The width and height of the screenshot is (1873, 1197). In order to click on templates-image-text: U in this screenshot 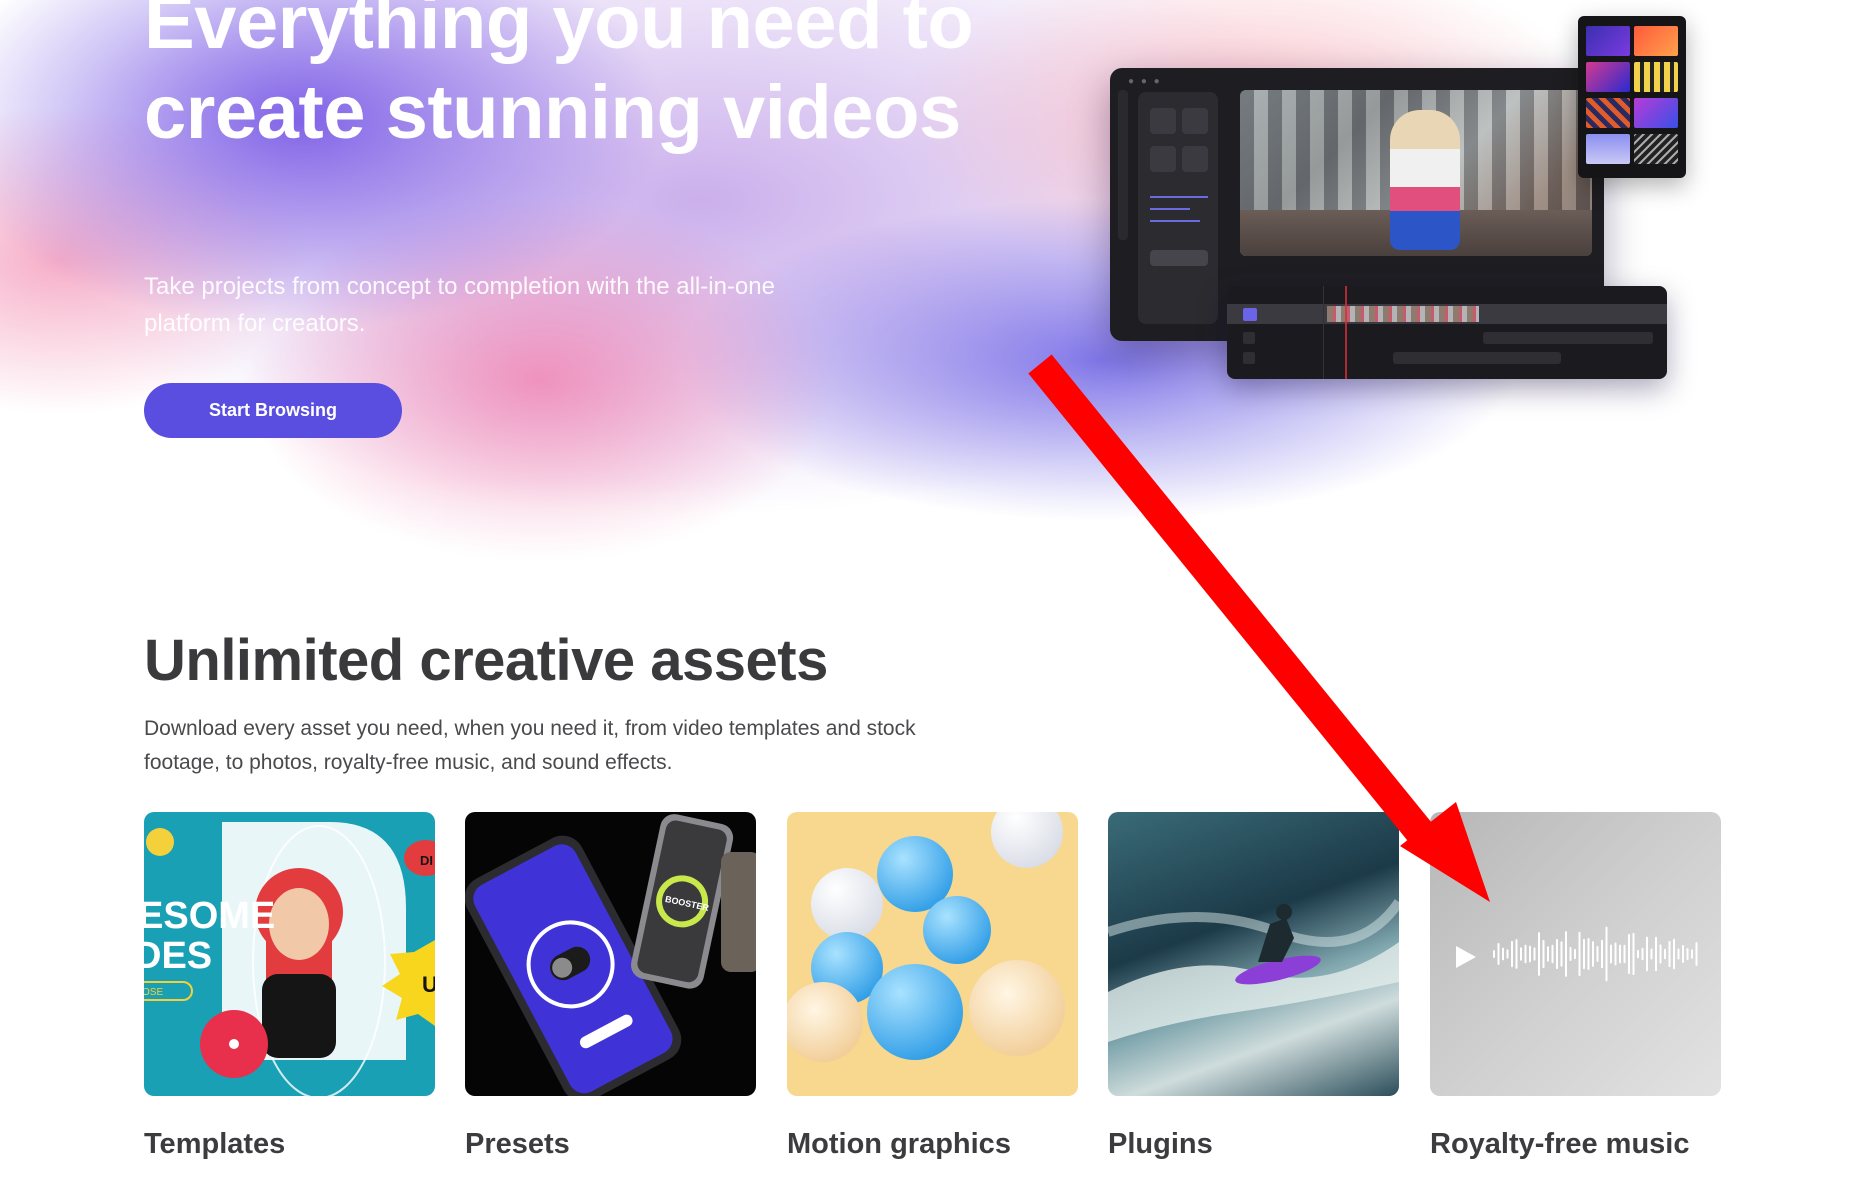, I will do `click(428, 984)`.